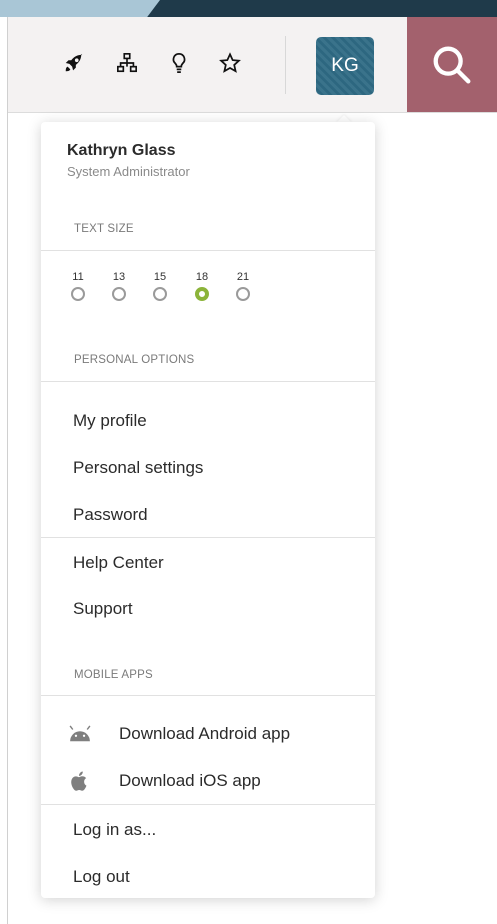 The image size is (497, 924). What do you see at coordinates (205, 733) in the screenshot?
I see `download-android-label: Download Android app` at bounding box center [205, 733].